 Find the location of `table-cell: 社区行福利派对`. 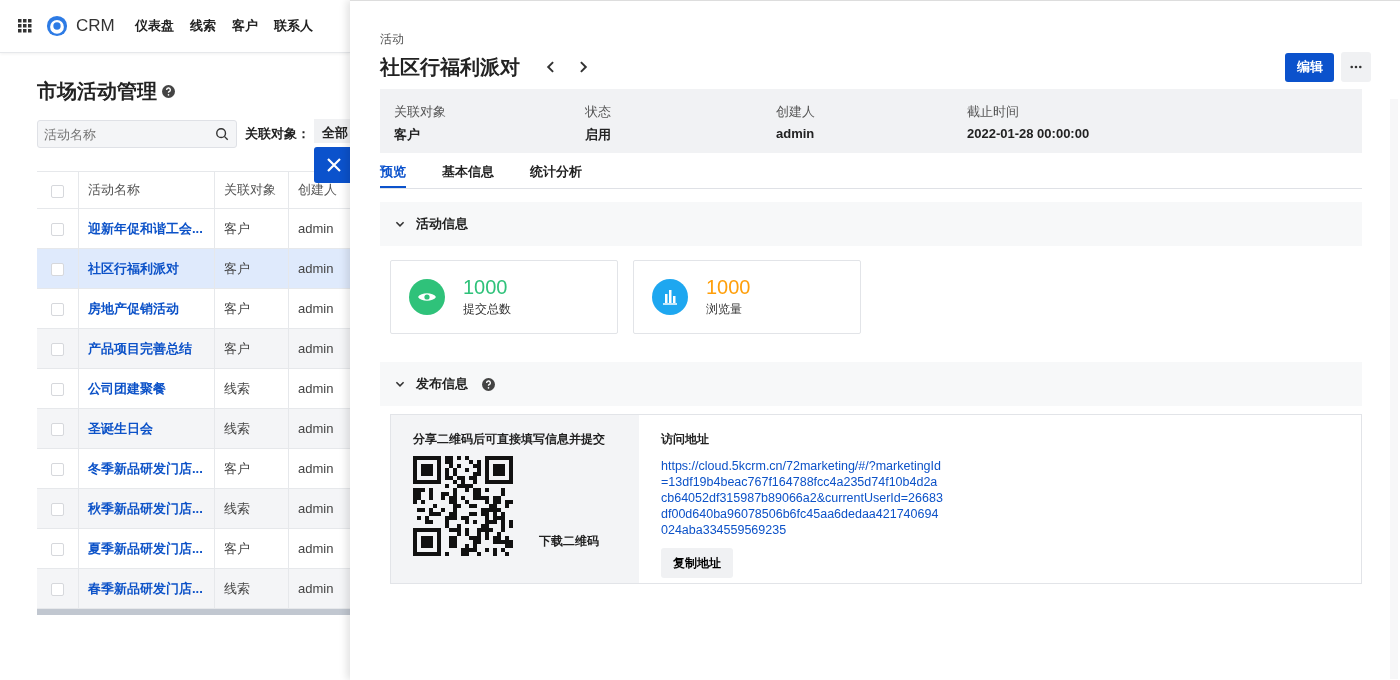

table-cell: 社区行福利派对 is located at coordinates (146, 268).